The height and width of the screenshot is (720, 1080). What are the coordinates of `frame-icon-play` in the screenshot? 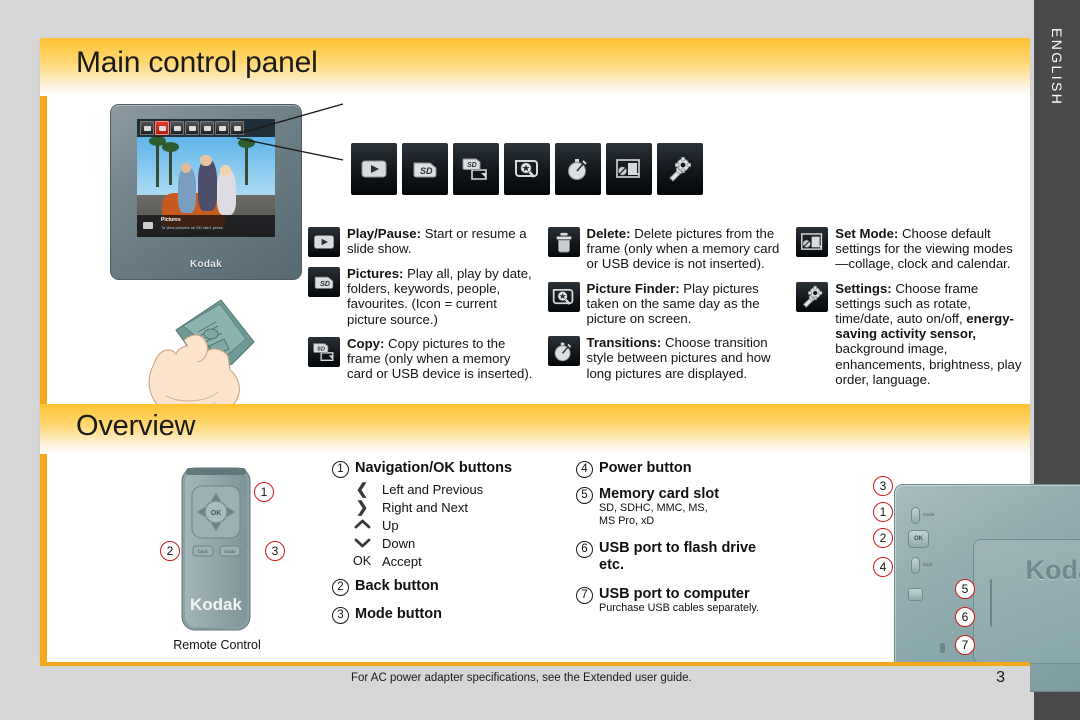 It's located at (147, 128).